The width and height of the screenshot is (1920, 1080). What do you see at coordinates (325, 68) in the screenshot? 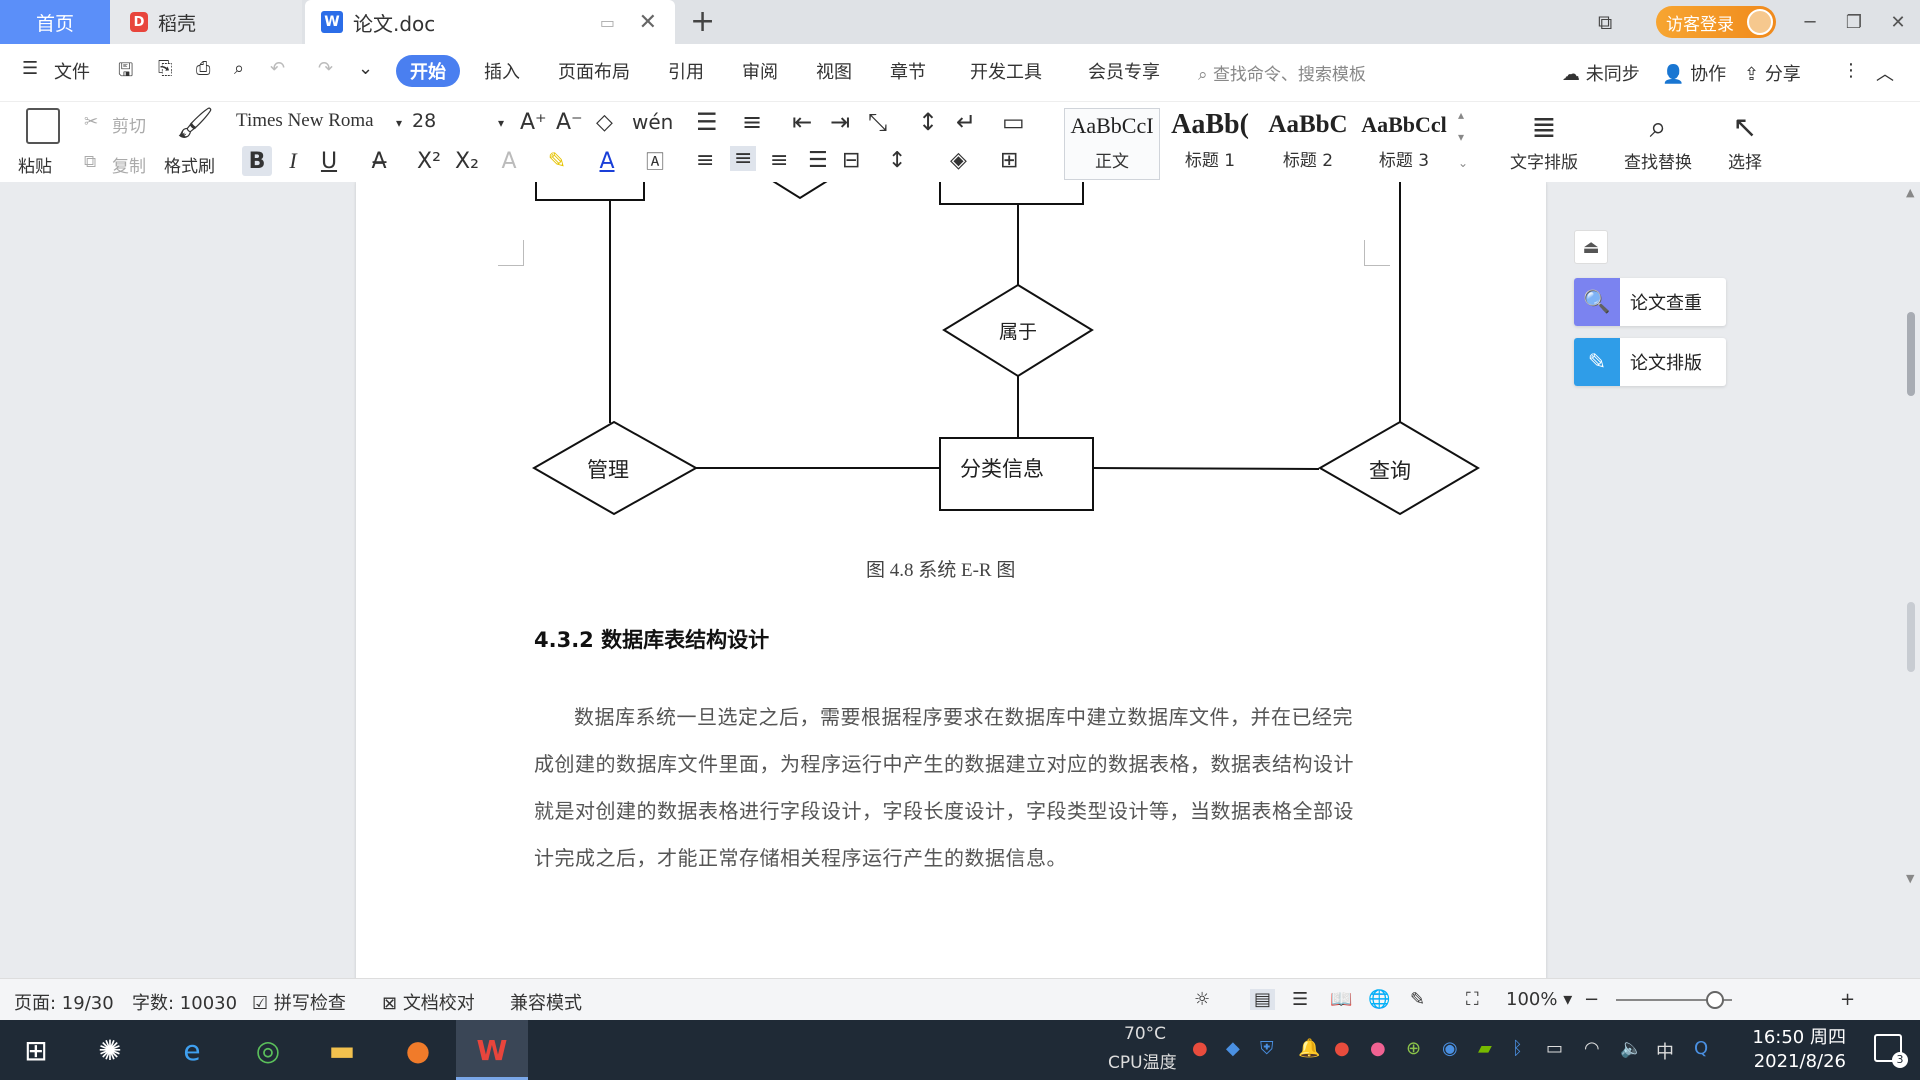
I see `redo-icon: ↷` at bounding box center [325, 68].